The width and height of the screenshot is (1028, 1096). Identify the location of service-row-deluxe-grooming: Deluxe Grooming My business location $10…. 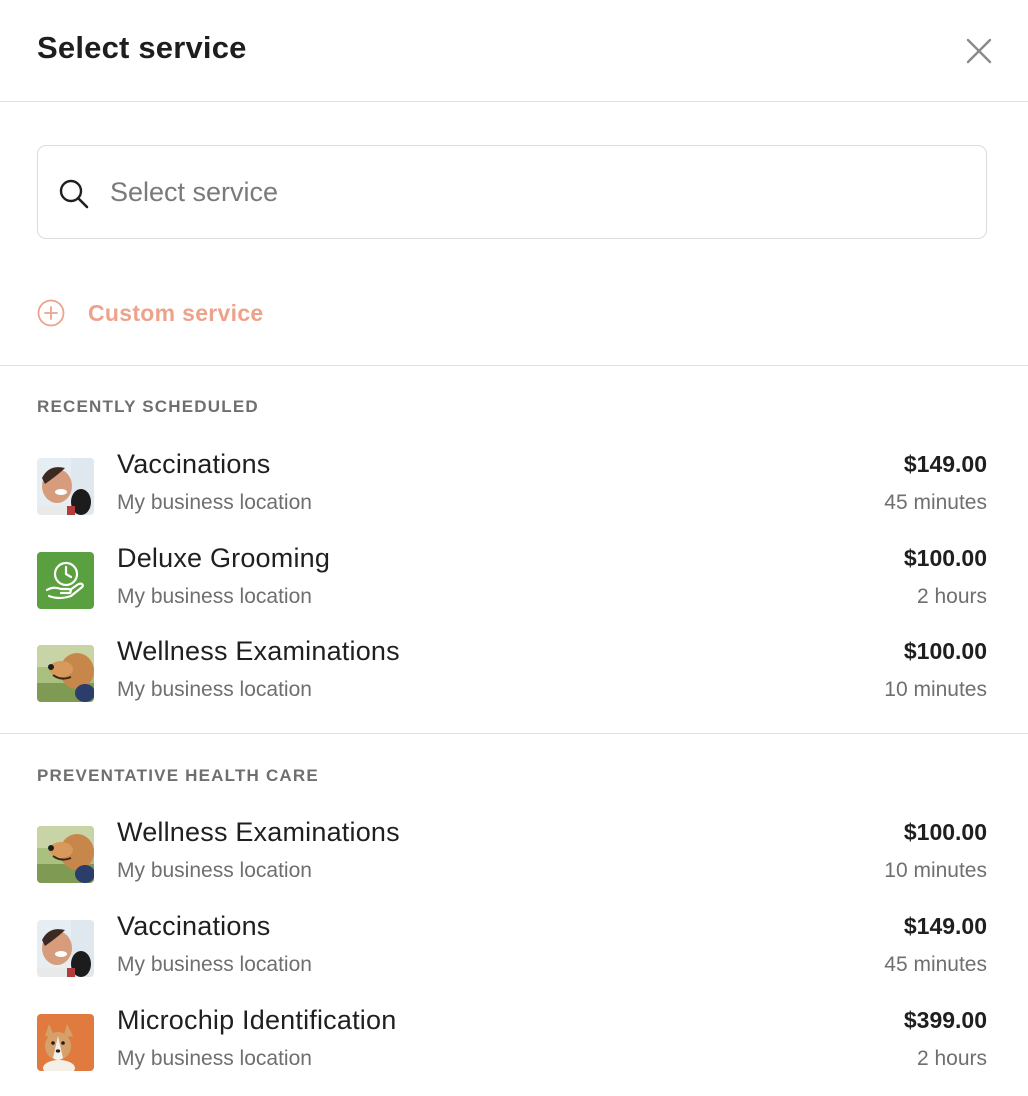
(514, 591).